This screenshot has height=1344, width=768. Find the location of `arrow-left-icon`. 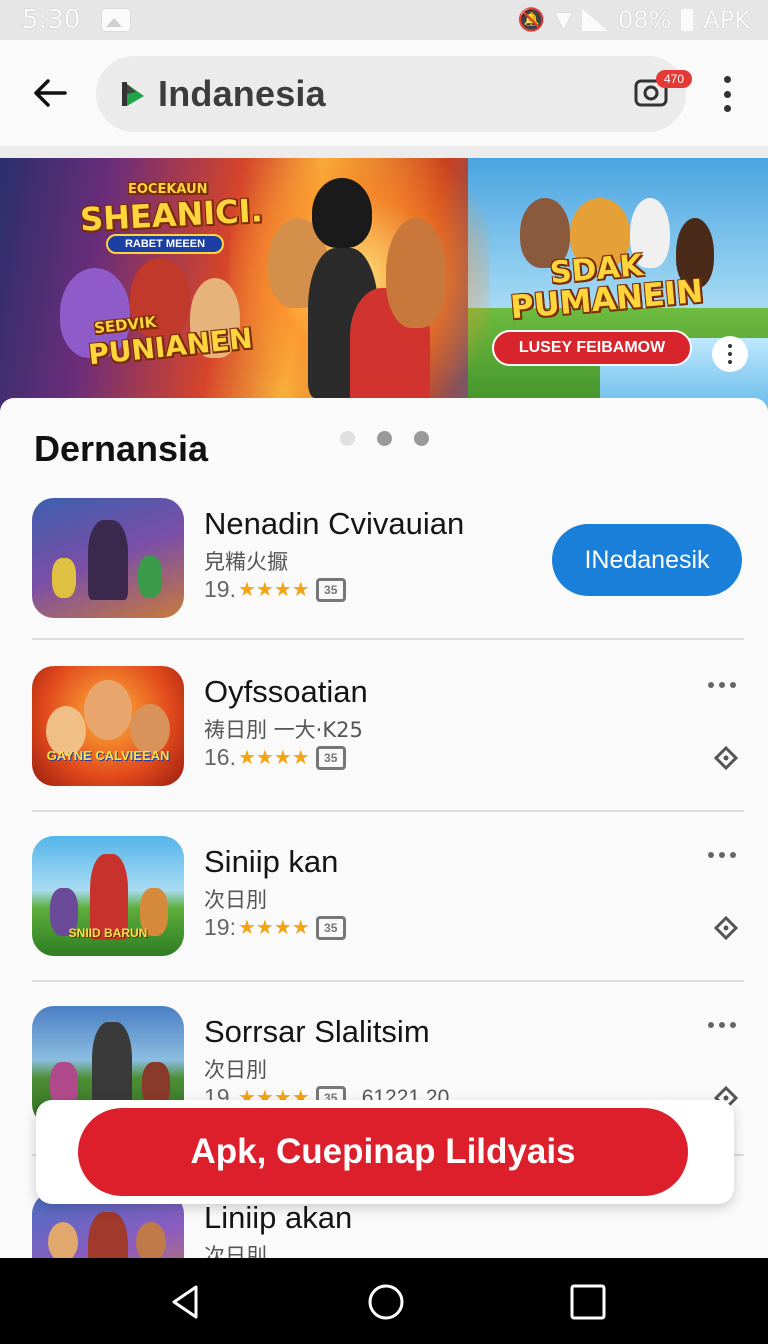

arrow-left-icon is located at coordinates (50, 93).